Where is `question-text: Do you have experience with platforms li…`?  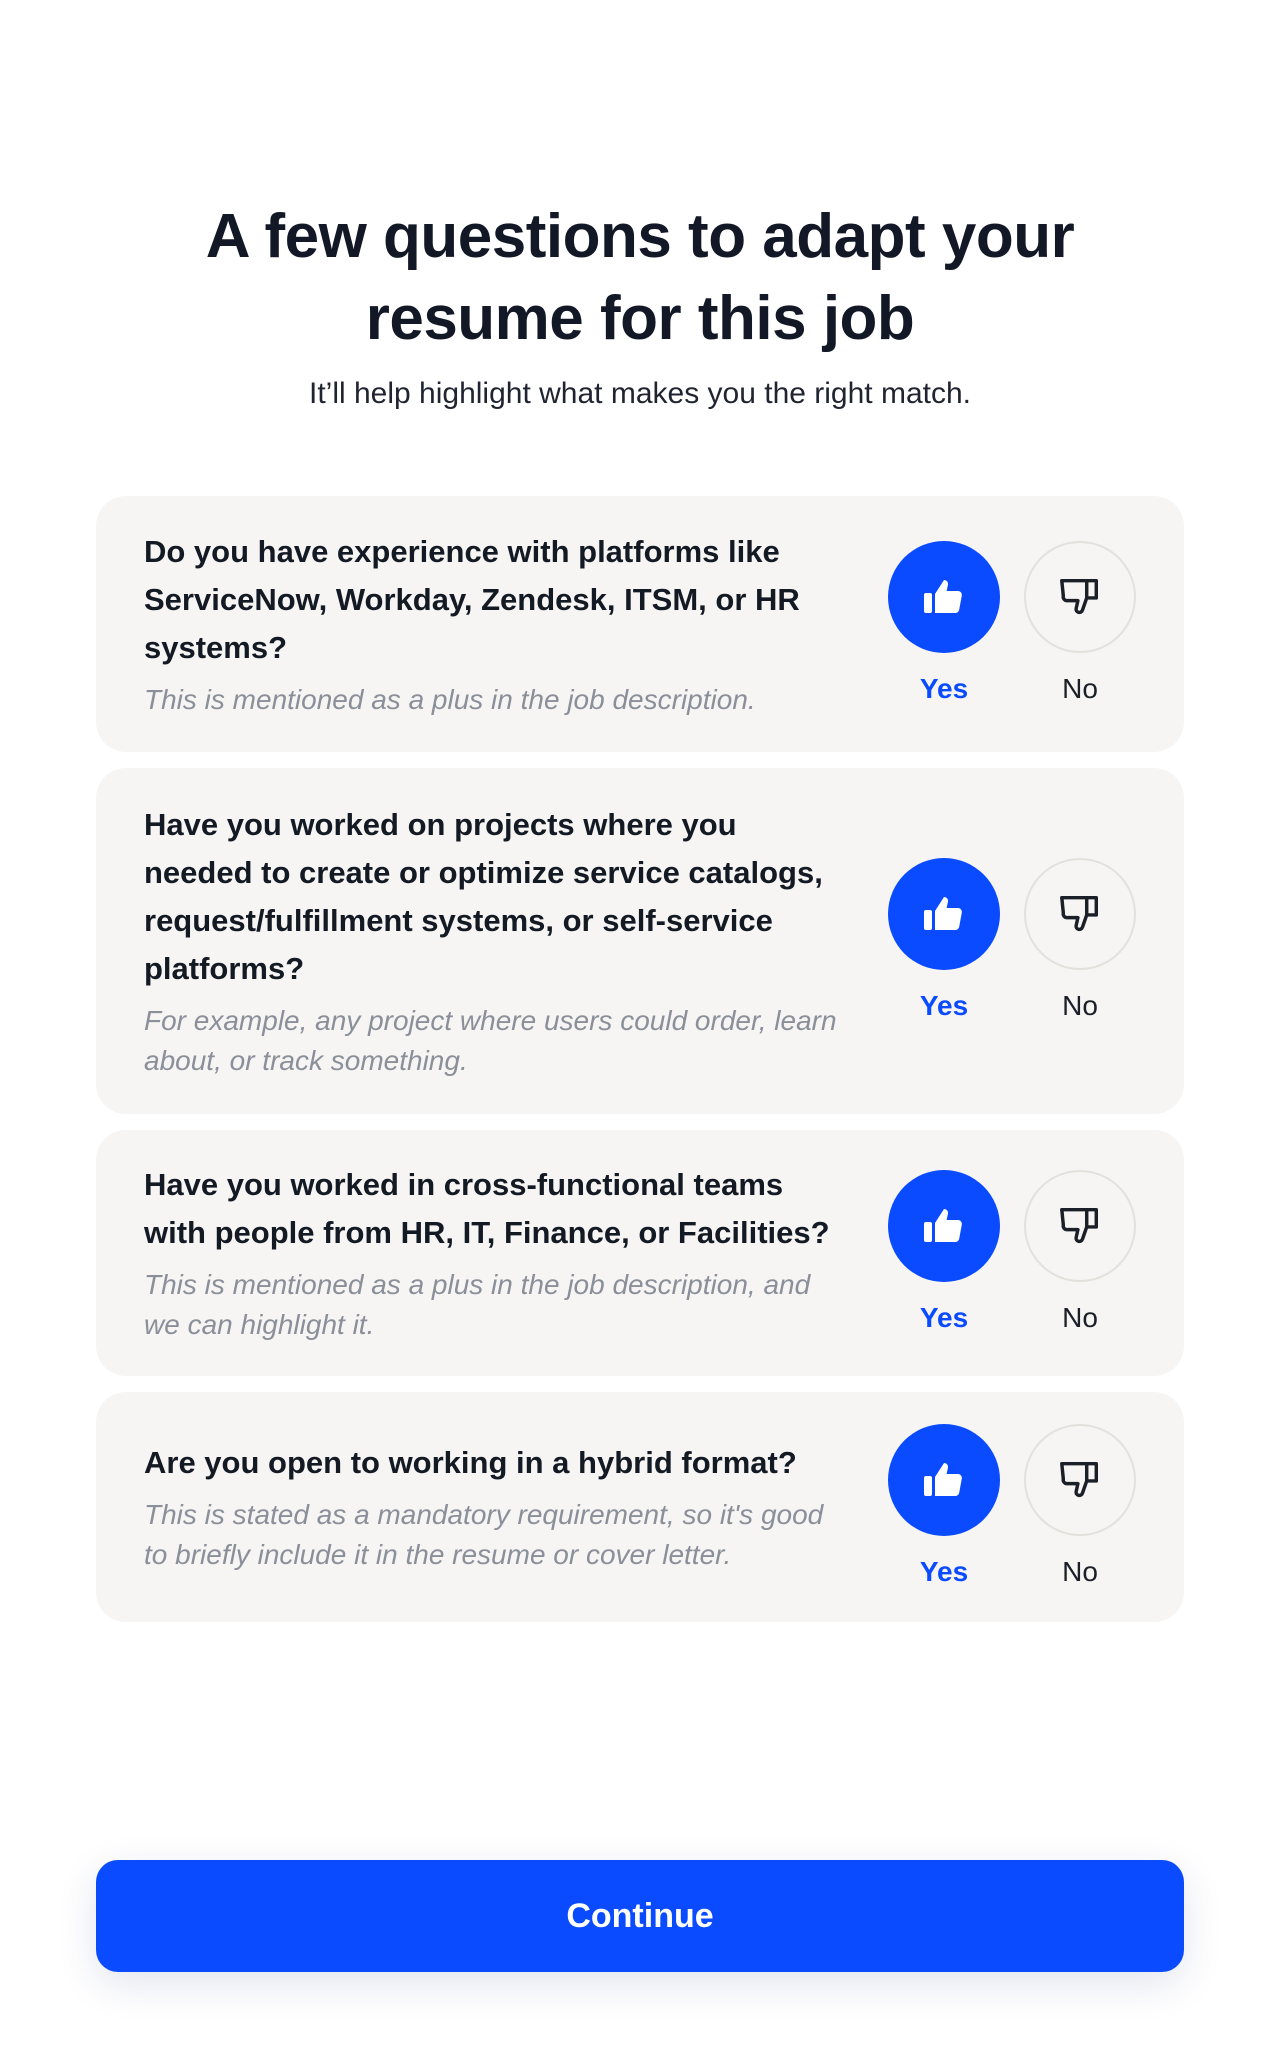
question-text: Do you have experience with platforms li… is located at coordinates (472, 599).